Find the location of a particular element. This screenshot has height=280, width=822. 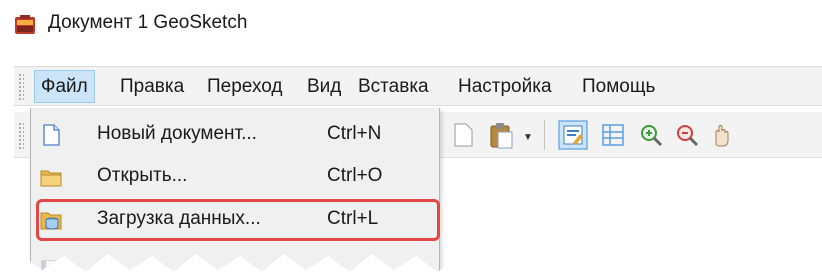

new-document-icon is located at coordinates (51, 135).